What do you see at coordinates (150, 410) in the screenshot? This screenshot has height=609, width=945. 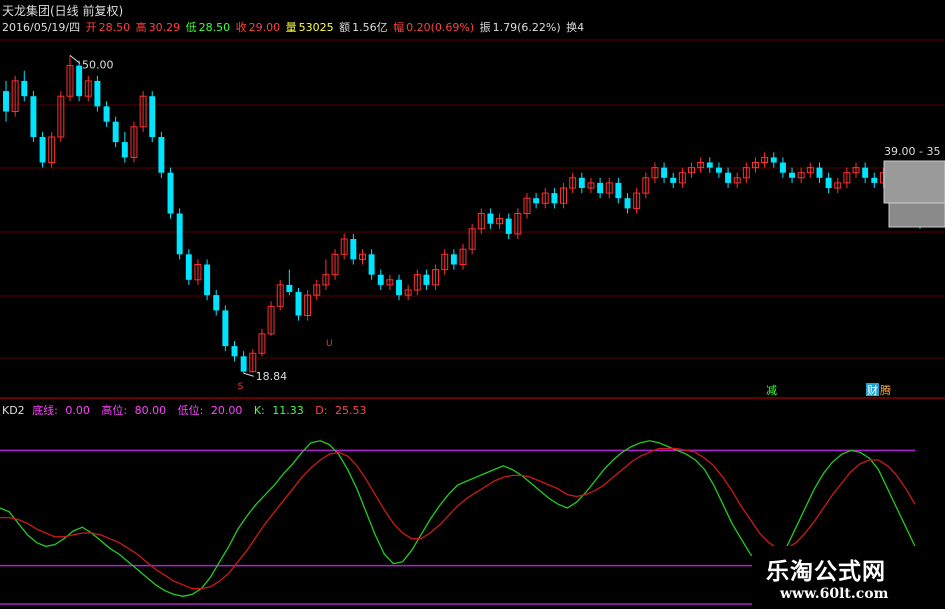 I see `legend-high-value: 80.00` at bounding box center [150, 410].